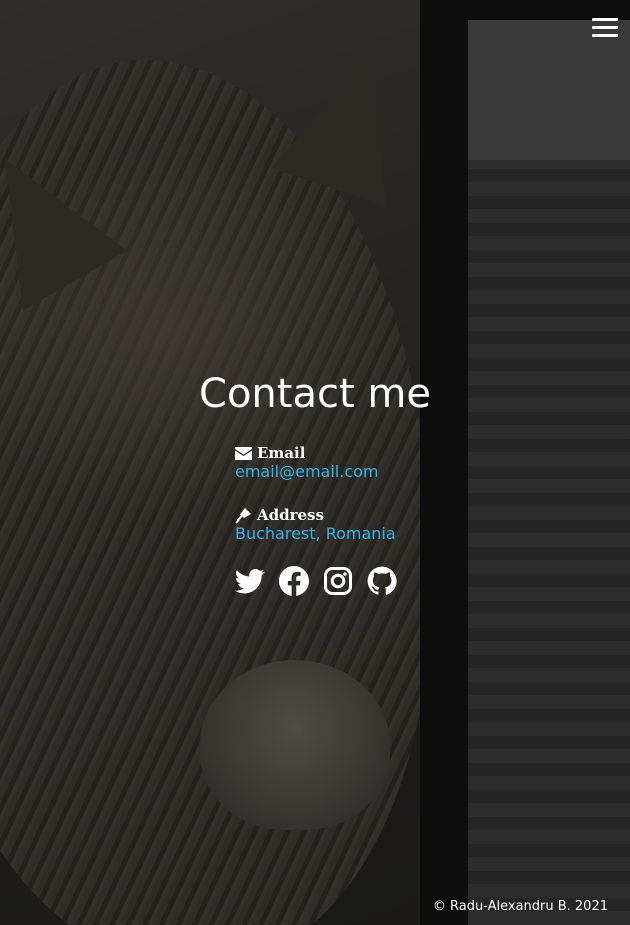  I want to click on email-block: Email email@email.com, so click(385, 463).